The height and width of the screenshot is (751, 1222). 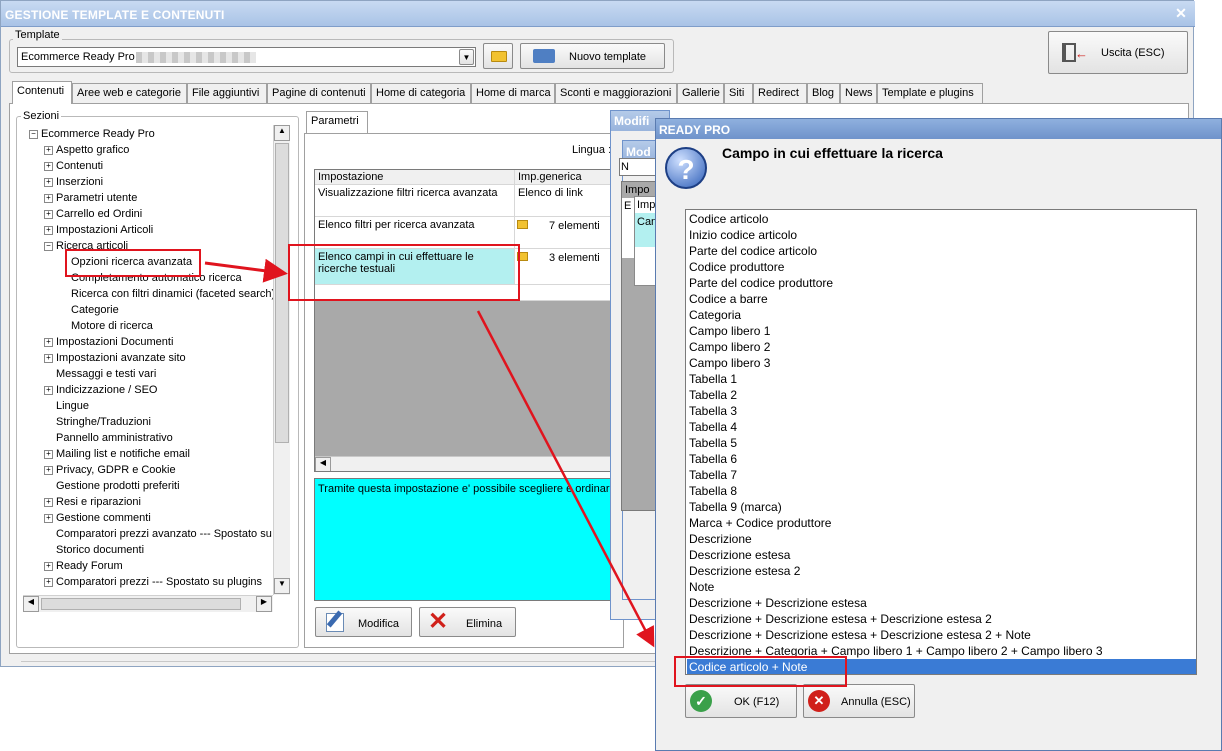 I want to click on arrow-to-setting, so click(x=246, y=270).